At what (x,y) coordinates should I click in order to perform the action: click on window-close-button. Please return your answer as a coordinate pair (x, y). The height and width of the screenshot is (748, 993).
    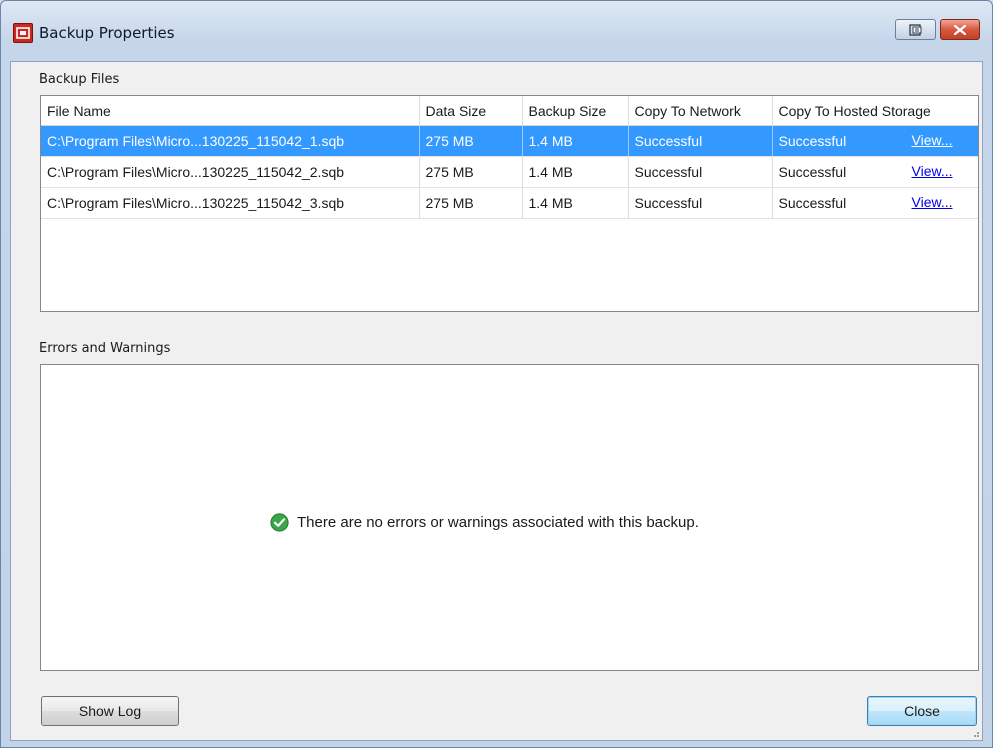
    Looking at the image, I should click on (960, 29).